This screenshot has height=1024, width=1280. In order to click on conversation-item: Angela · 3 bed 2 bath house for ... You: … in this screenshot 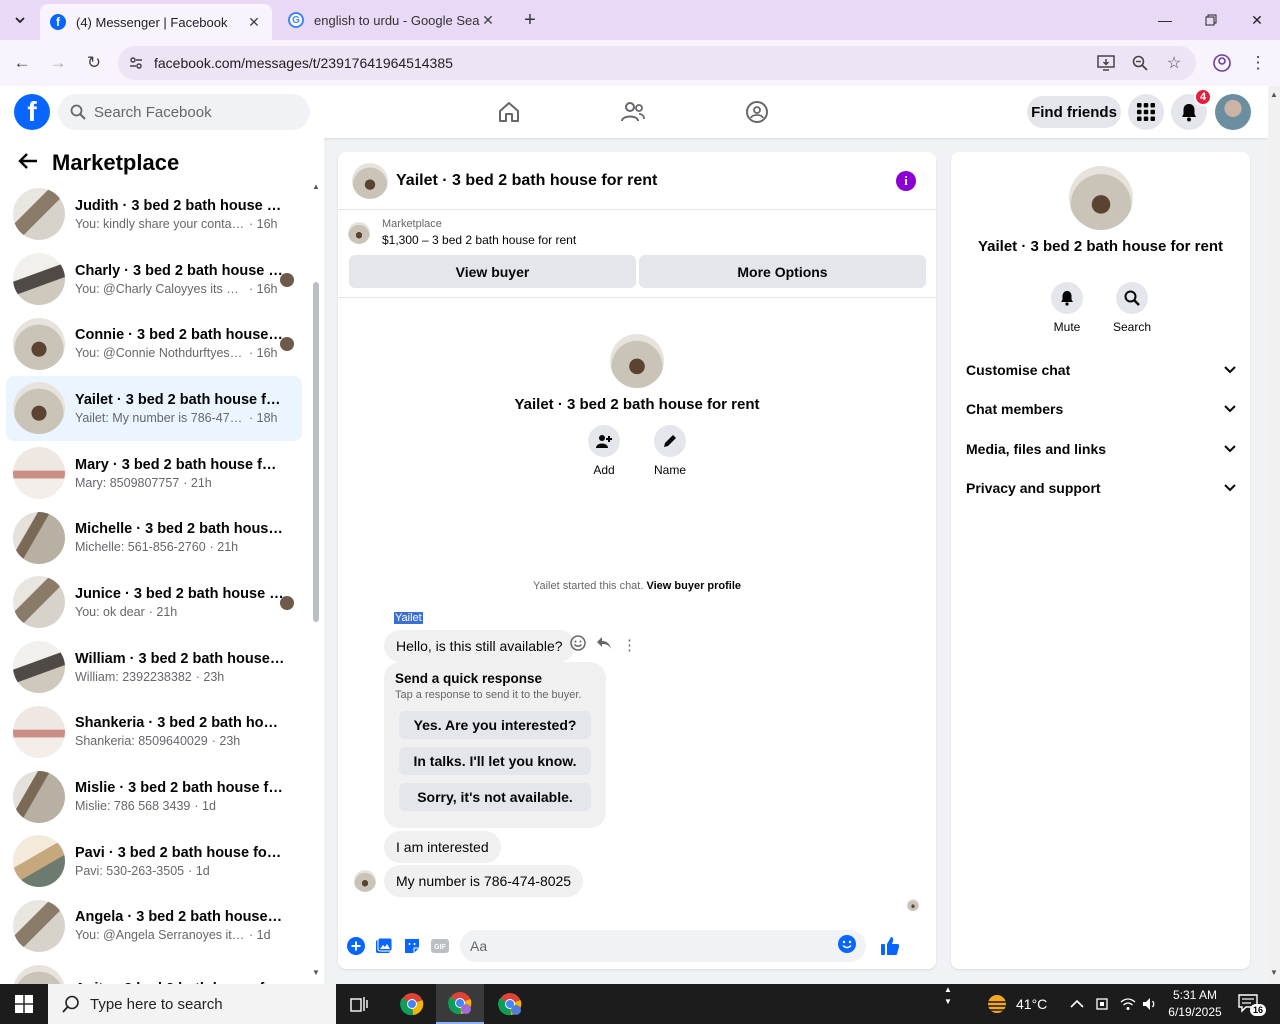, I will do `click(154, 926)`.